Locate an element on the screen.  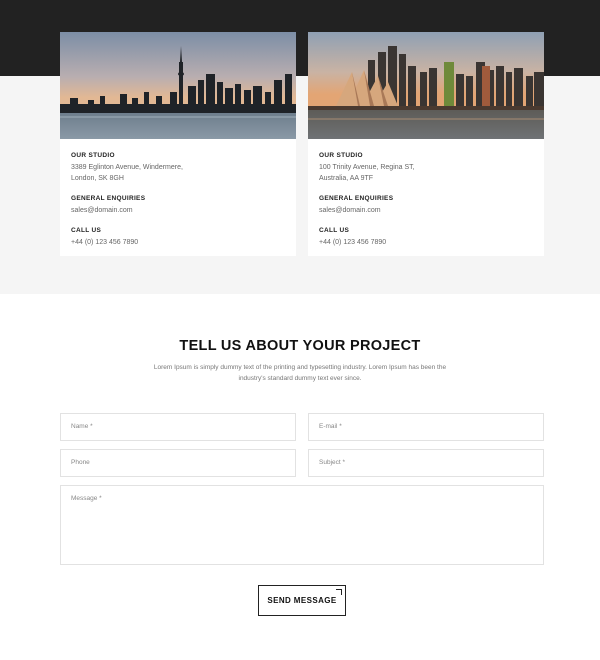
email-field: E-mail * is located at coordinates (426, 427).